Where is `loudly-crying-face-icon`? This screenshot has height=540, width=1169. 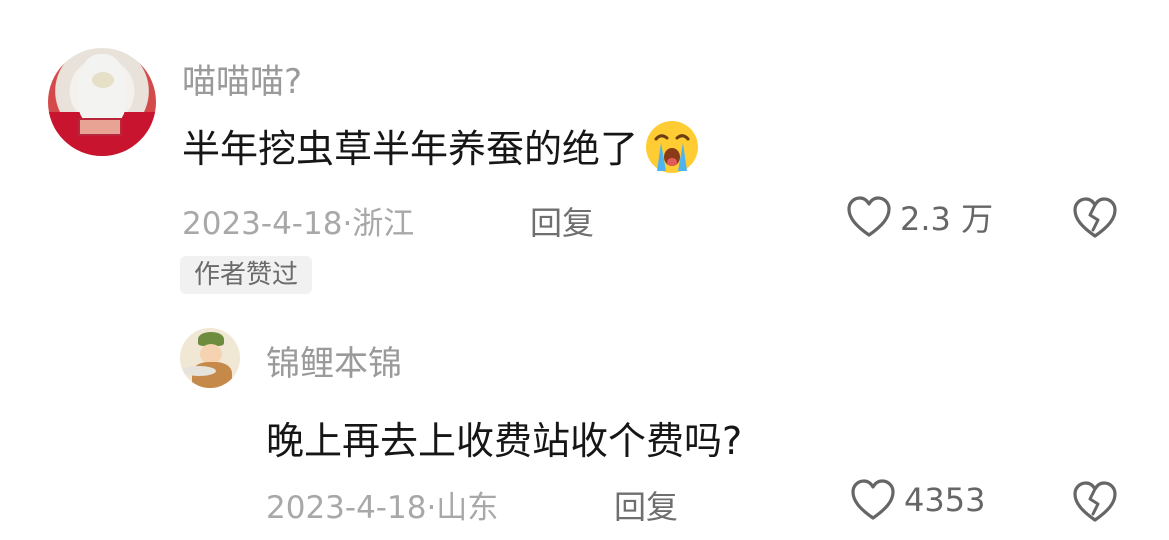
loudly-crying-face-icon is located at coordinates (672, 151).